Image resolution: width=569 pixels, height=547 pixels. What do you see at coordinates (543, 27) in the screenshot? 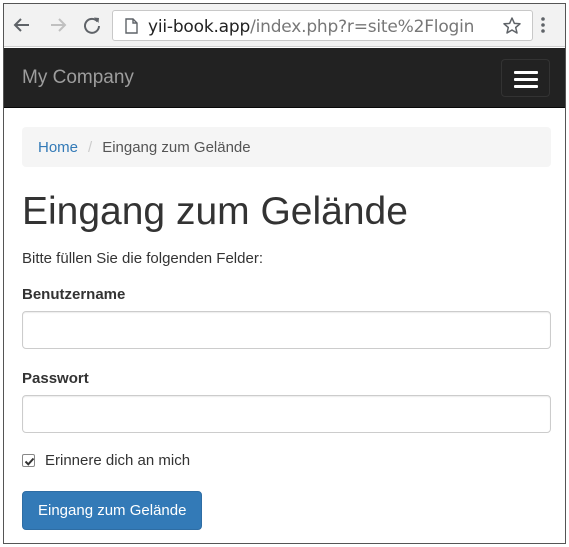
I see `menu-dots-icon` at bounding box center [543, 27].